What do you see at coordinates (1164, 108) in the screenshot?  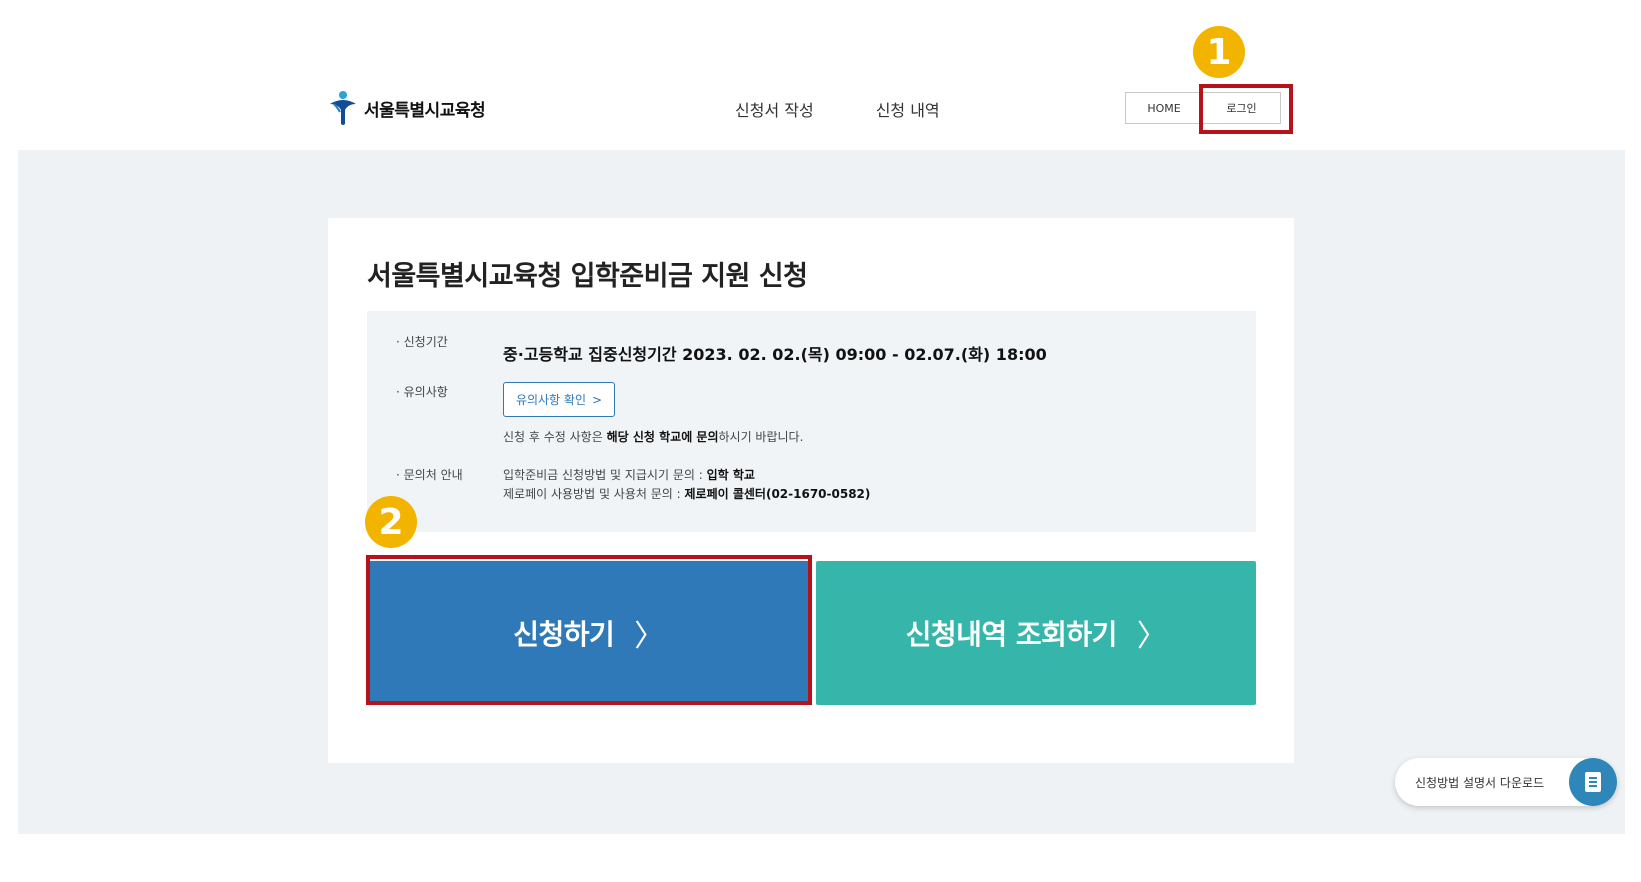 I see `home-button: HOME` at bounding box center [1164, 108].